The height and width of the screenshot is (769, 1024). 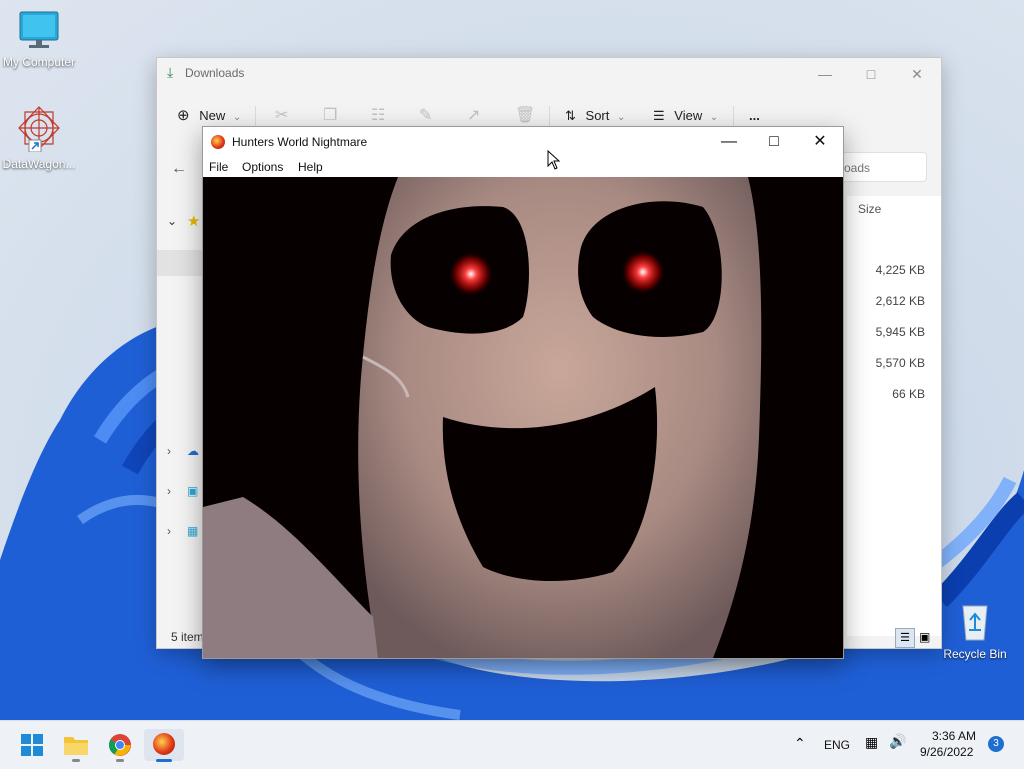 I want to click on start-icon, so click(x=32, y=745).